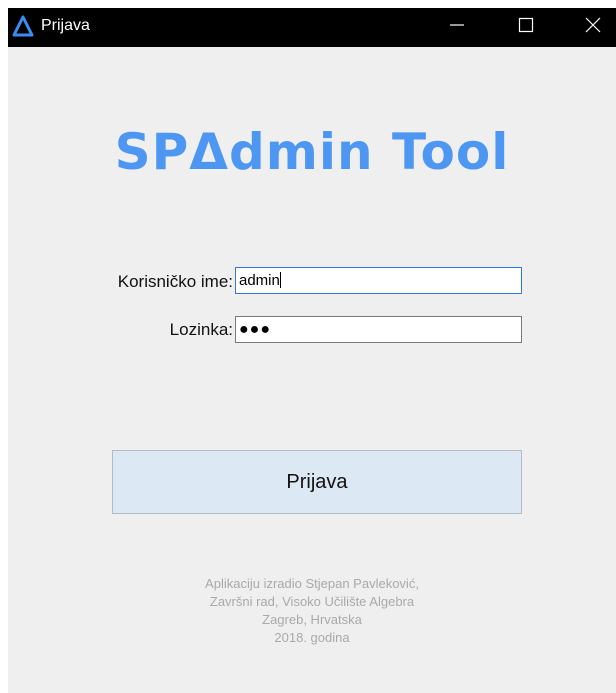  What do you see at coordinates (312, 637) in the screenshot?
I see `footer-line-year: 2018. godina` at bounding box center [312, 637].